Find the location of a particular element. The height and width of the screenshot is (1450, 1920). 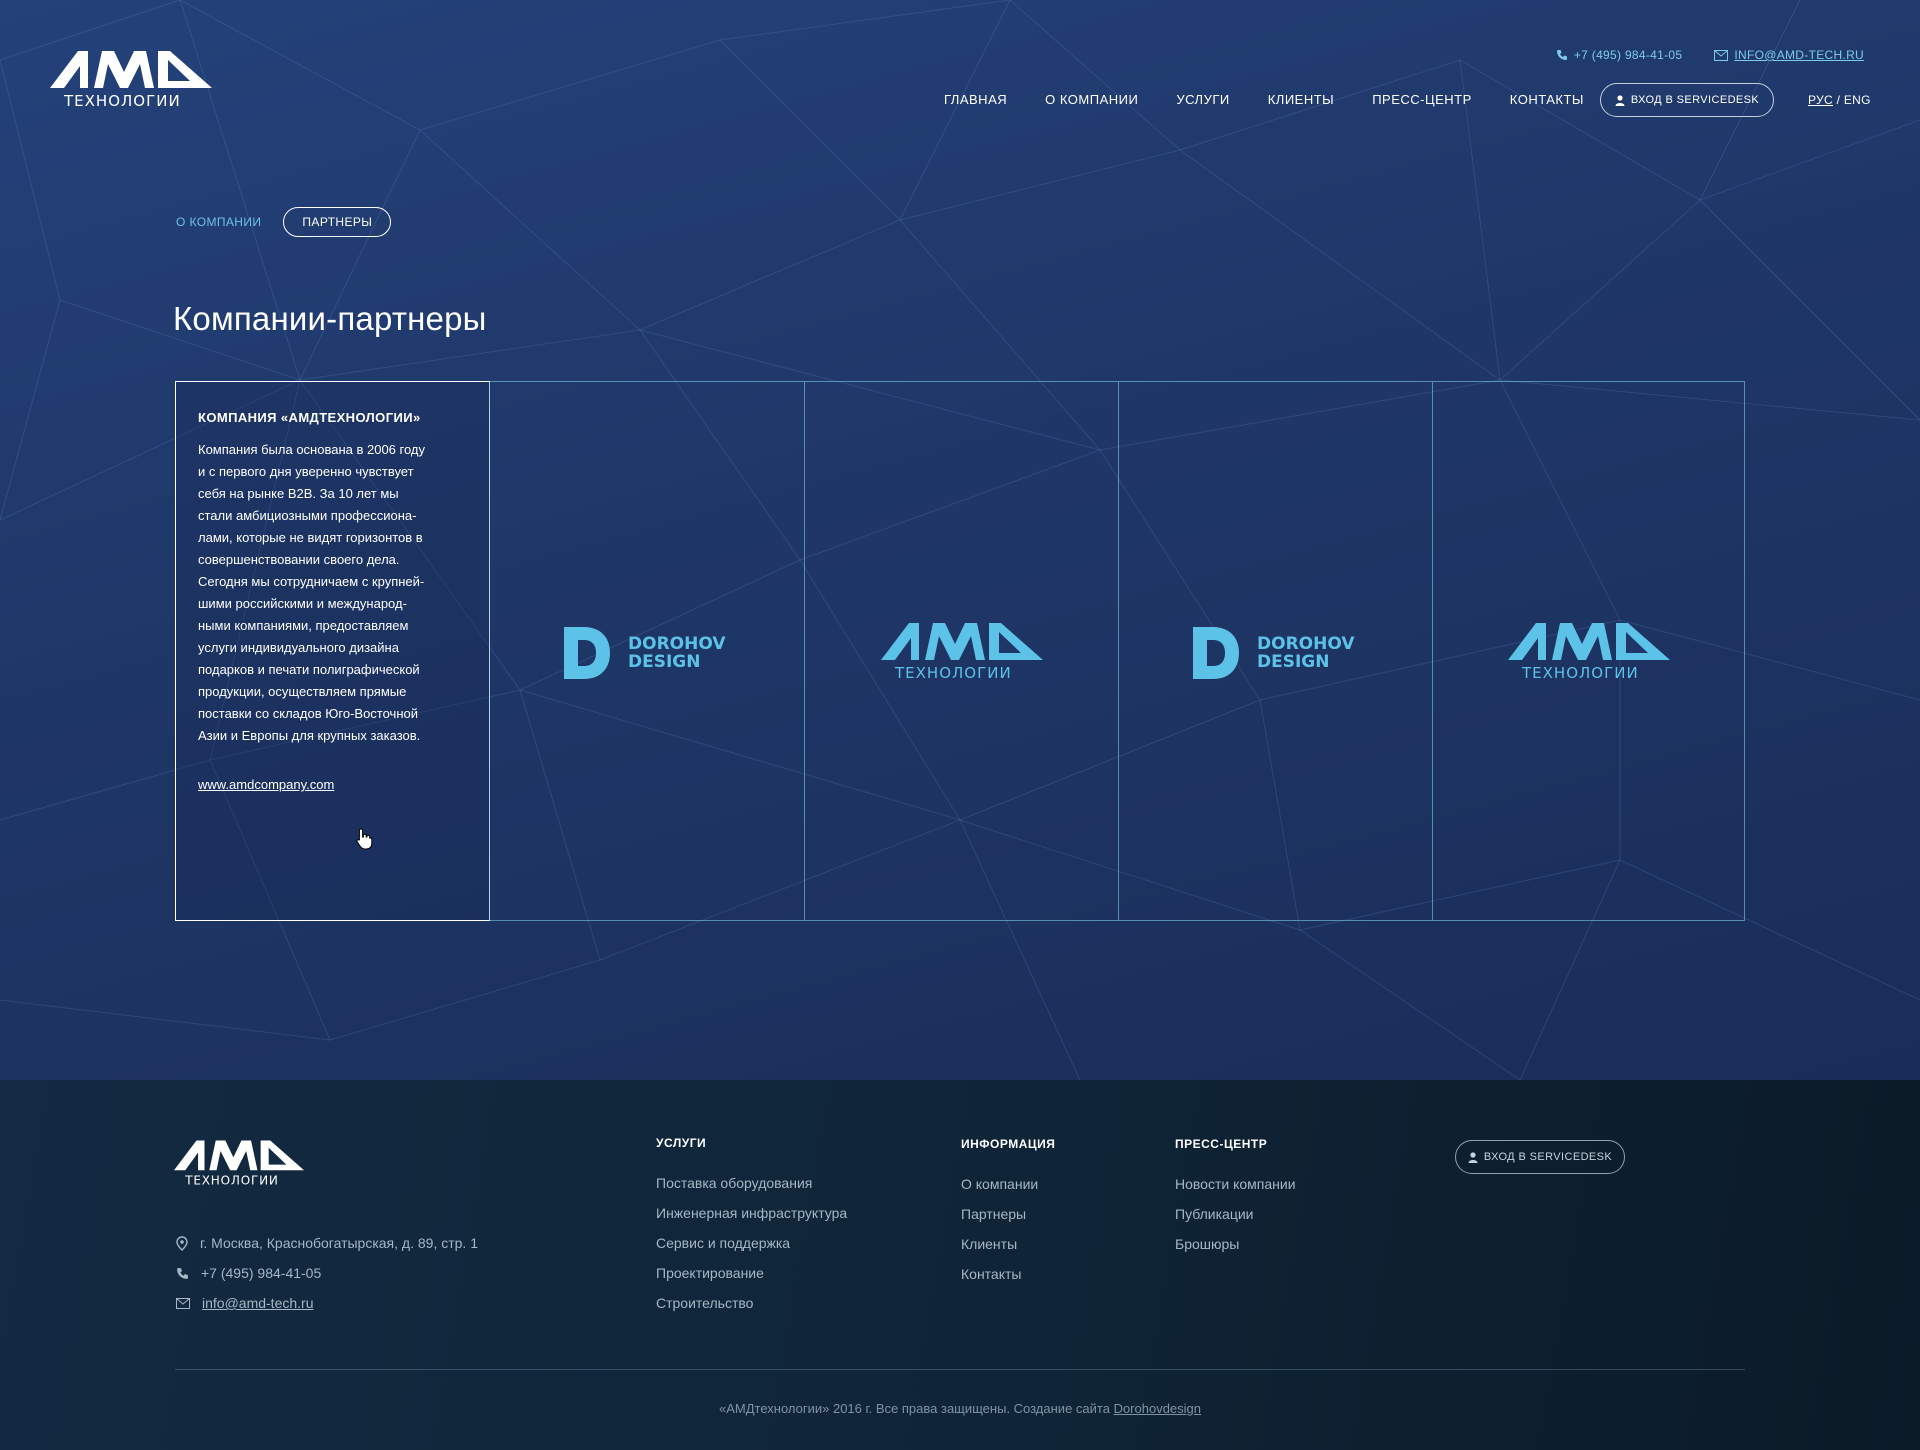

description-line: лами, которые не видят горизонтов в is located at coordinates (310, 537).